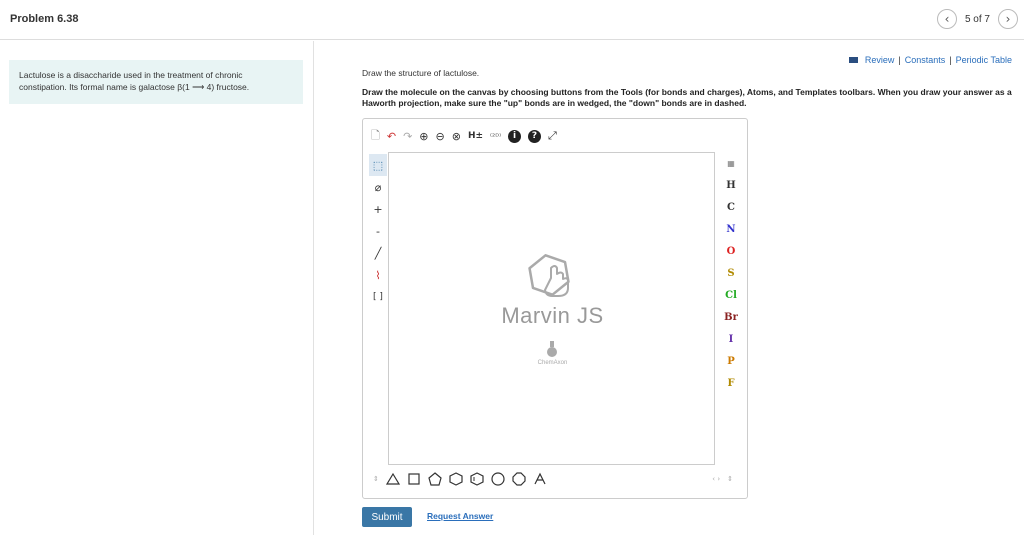 The height and width of the screenshot is (535, 1024). Describe the element at coordinates (540, 479) in the screenshot. I see `template-chair-icon` at that location.